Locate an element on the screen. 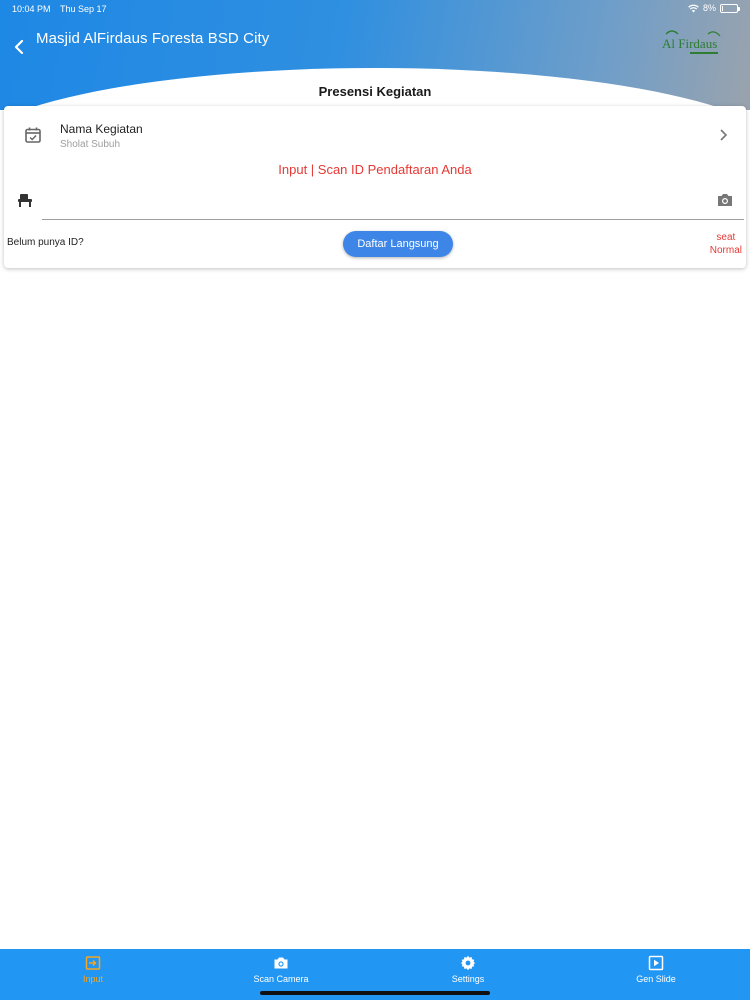 The height and width of the screenshot is (1000, 750). battery-icon is located at coordinates (730, 8).